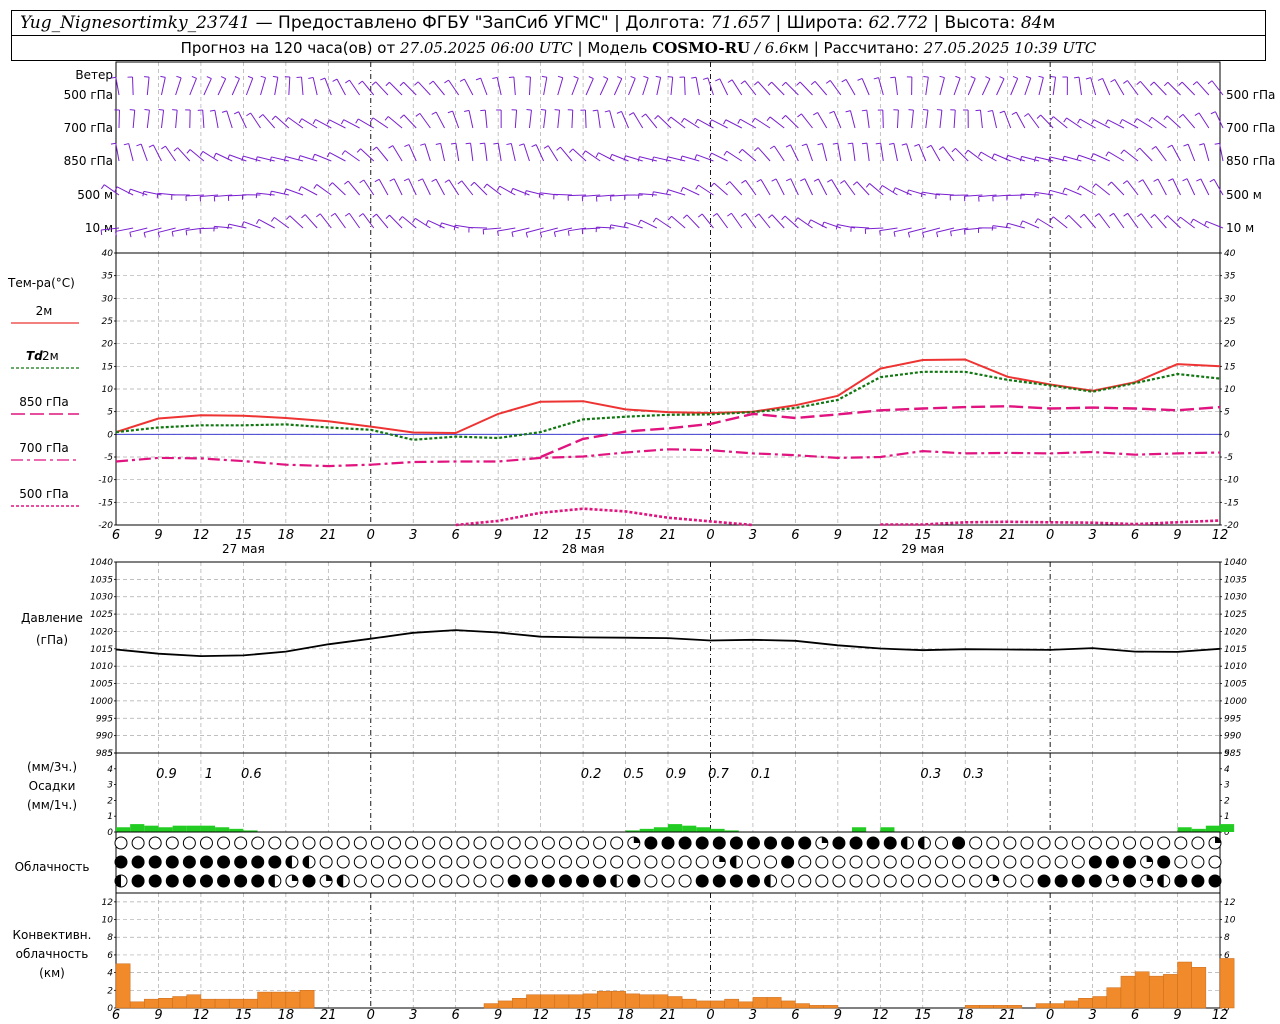 The image size is (1280, 1024). What do you see at coordinates (108, 322) in the screenshot?
I see `y-tick-label-left: 25` at bounding box center [108, 322].